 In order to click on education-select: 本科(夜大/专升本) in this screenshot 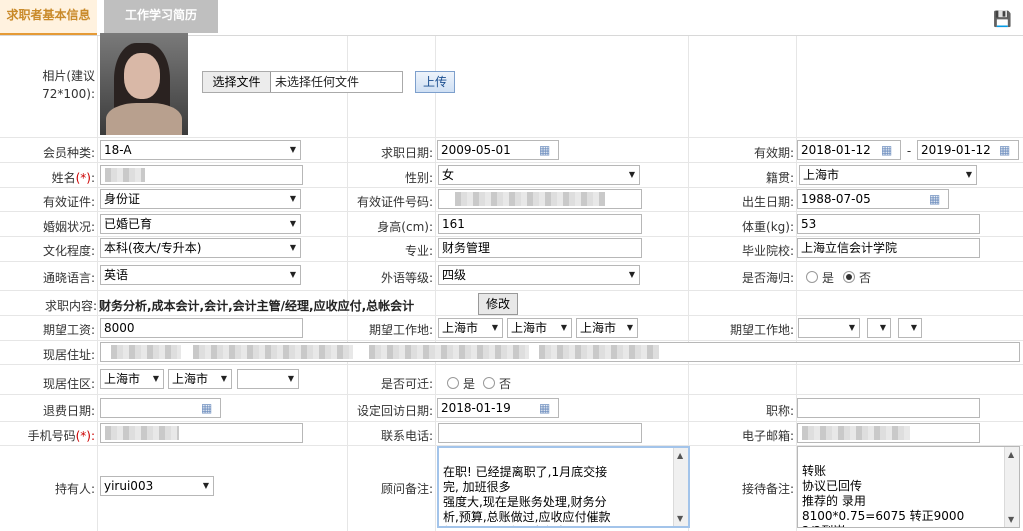, I will do `click(200, 248)`.